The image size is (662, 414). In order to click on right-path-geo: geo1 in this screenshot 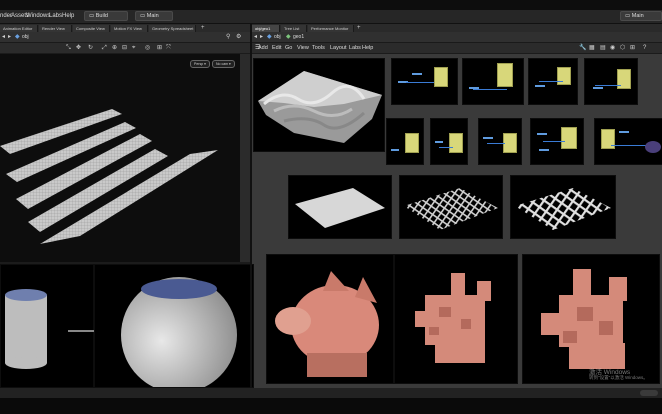, I will do `click(298, 37)`.